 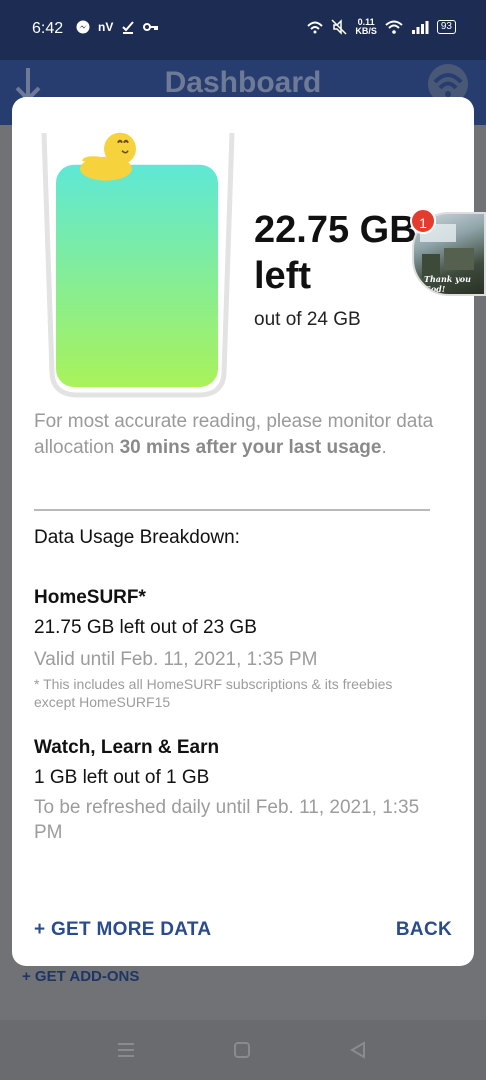 What do you see at coordinates (128, 27) in the screenshot?
I see `download-check-icon` at bounding box center [128, 27].